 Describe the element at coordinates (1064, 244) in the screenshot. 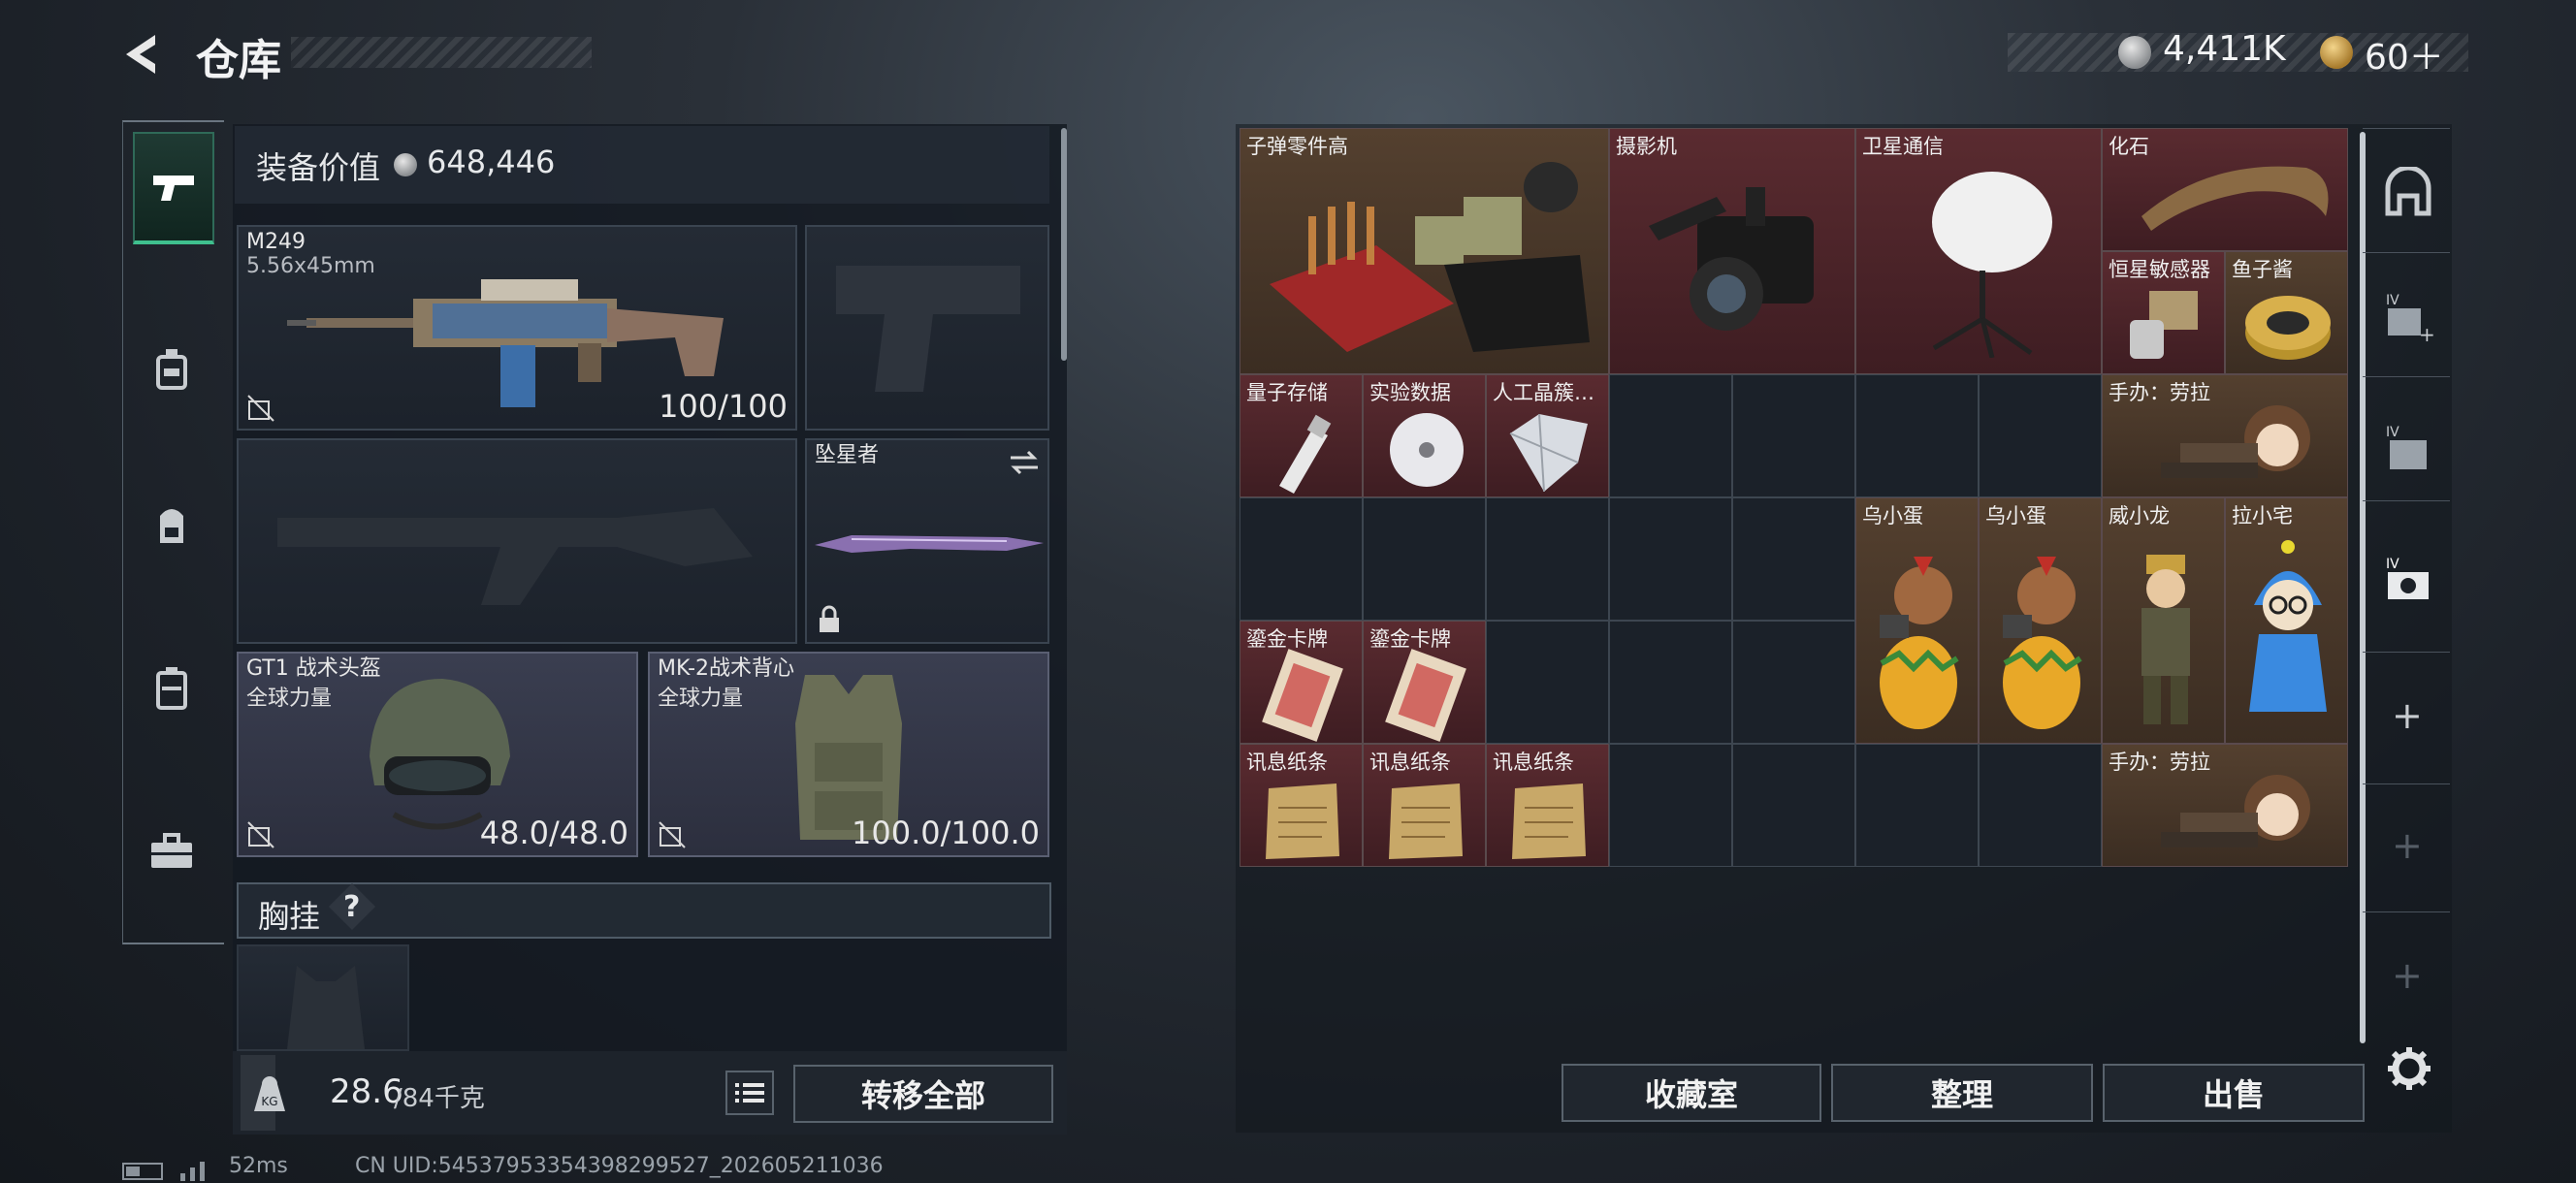

I see `equipment-scrollbar` at that location.